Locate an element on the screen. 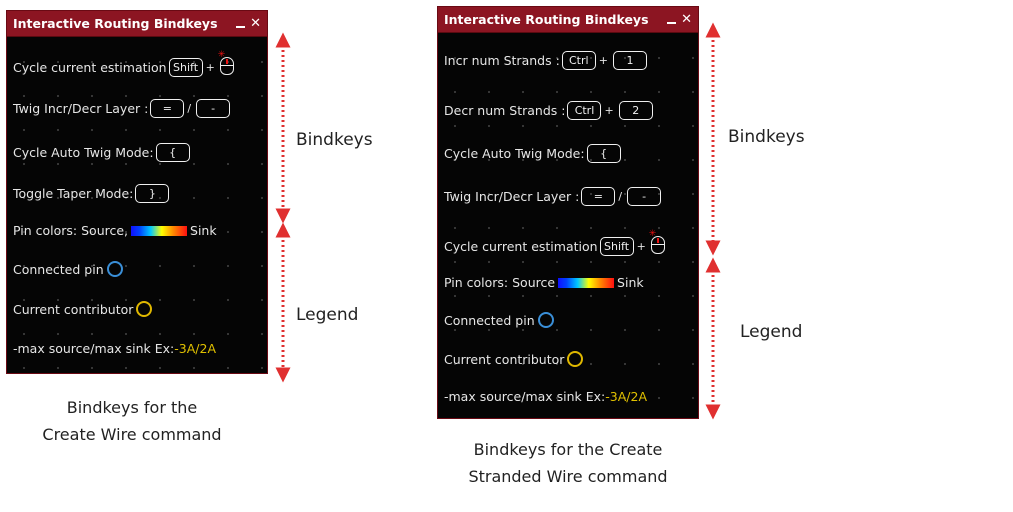 The image size is (1013, 512). left-legend-annotation: Legend is located at coordinates (327, 315).